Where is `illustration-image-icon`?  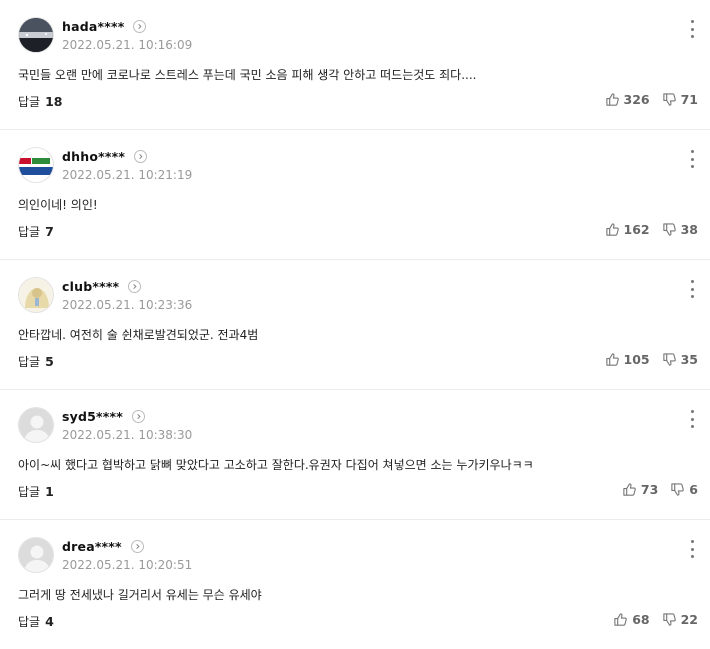
illustration-image-icon is located at coordinates (36, 295).